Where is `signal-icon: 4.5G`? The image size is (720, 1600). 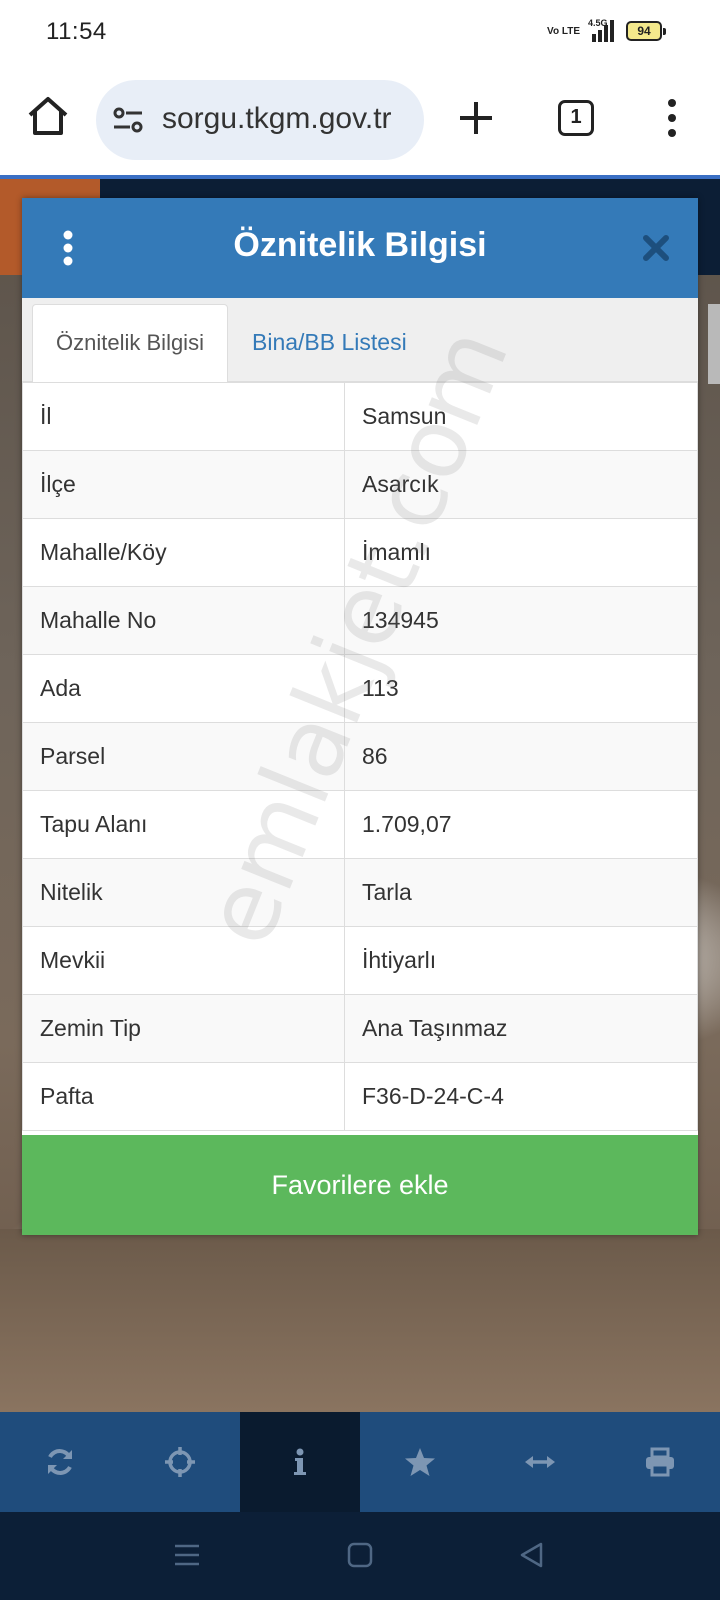
signal-icon: 4.5G is located at coordinates (601, 30).